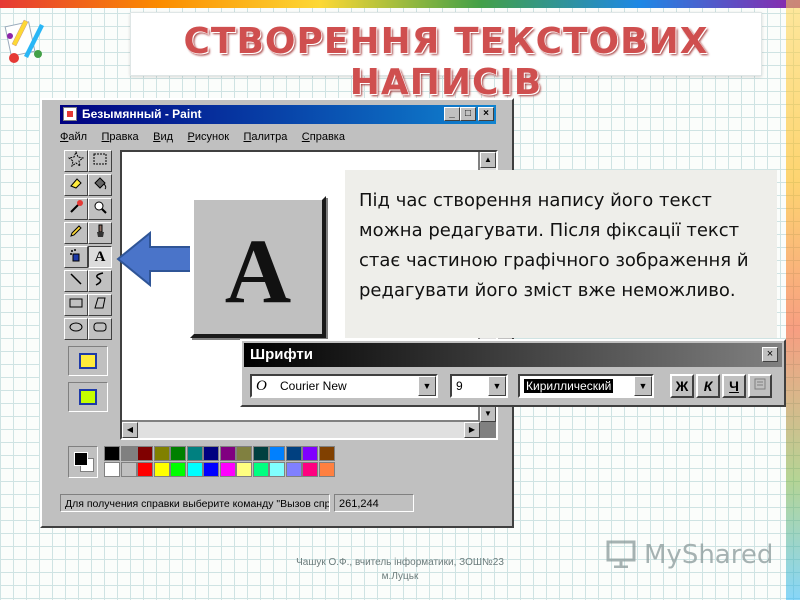 This screenshot has width=800, height=600. I want to click on menu-file: Файл, so click(73, 137).